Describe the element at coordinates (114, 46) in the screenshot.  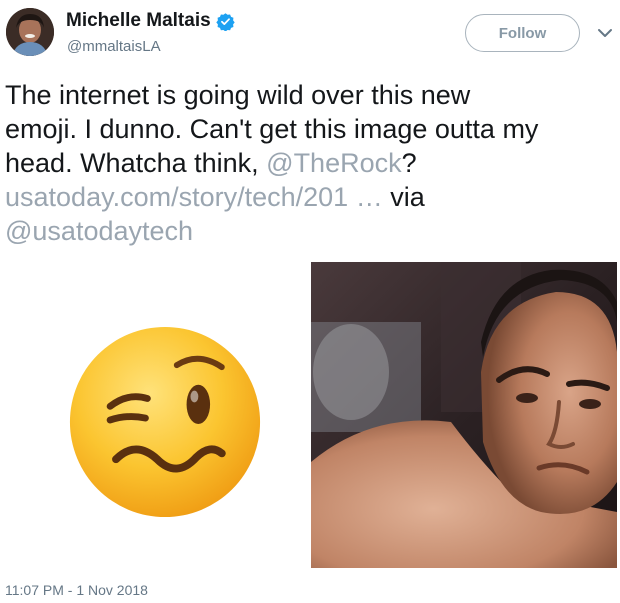
I see `author-handle: @mmaltaisLA` at that location.